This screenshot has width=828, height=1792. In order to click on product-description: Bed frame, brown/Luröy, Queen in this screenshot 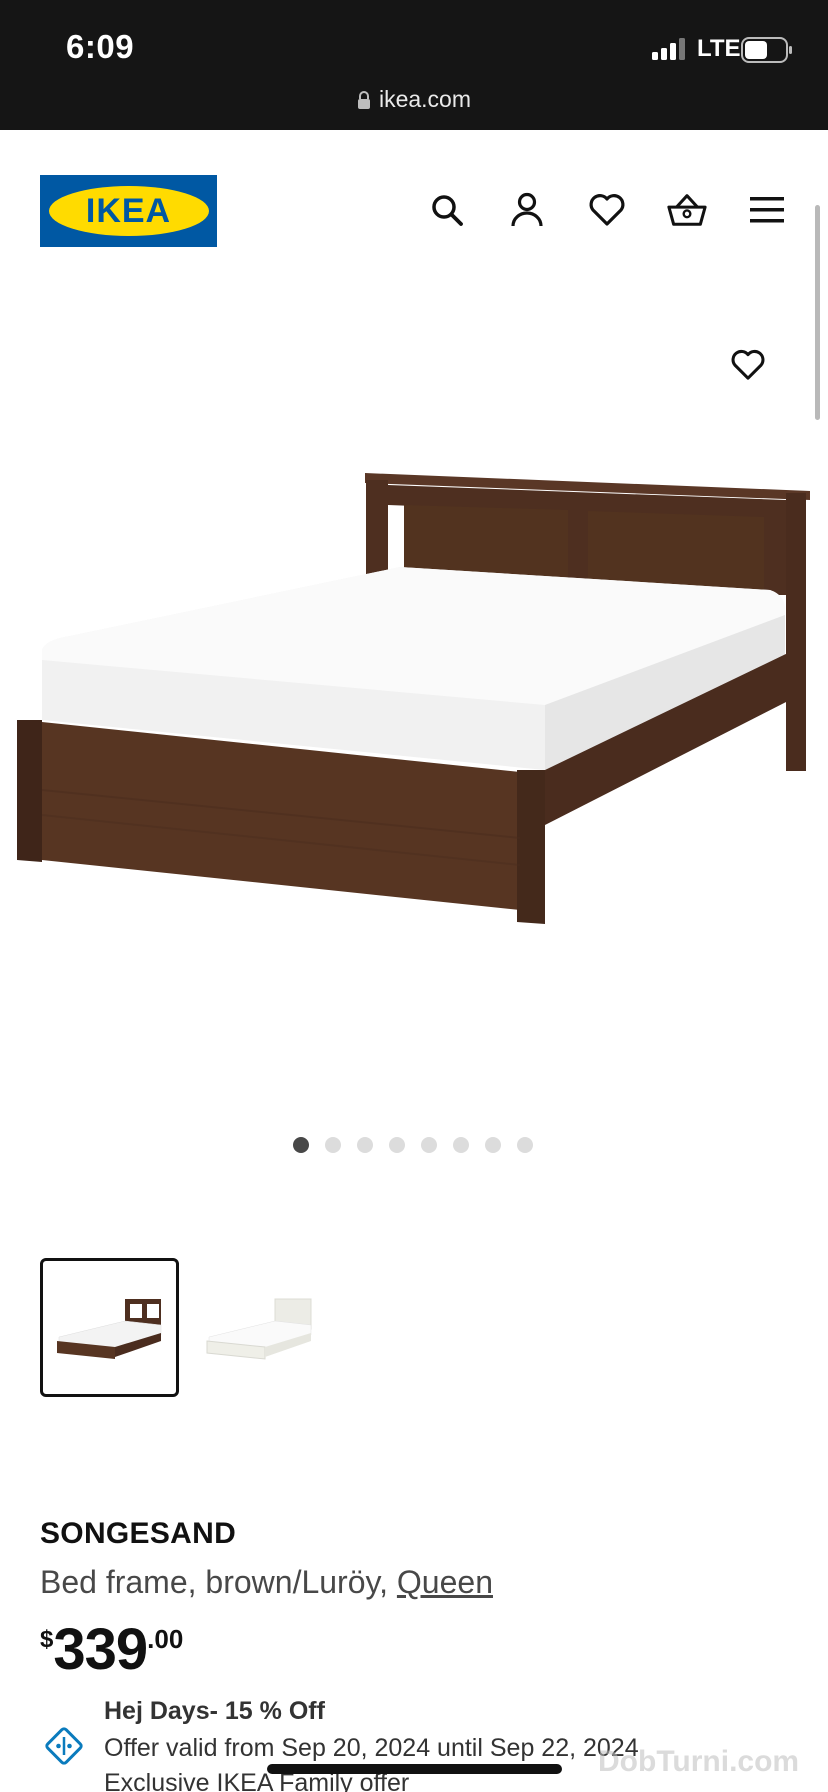, I will do `click(266, 1582)`.